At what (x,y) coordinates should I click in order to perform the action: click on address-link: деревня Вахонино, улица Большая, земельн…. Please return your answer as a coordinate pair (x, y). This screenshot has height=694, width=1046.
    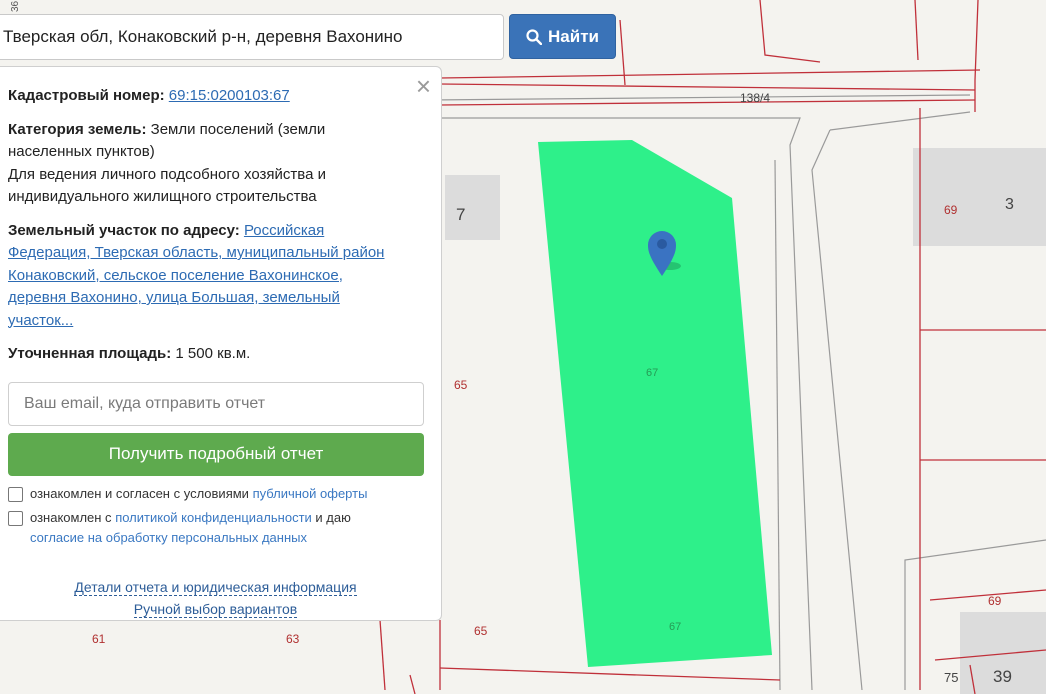
    Looking at the image, I should click on (174, 297).